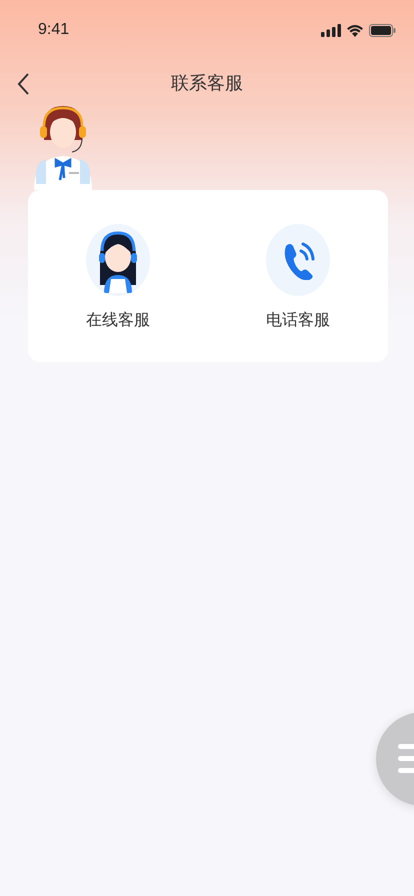  What do you see at coordinates (23, 84) in the screenshot?
I see `back-icon` at bounding box center [23, 84].